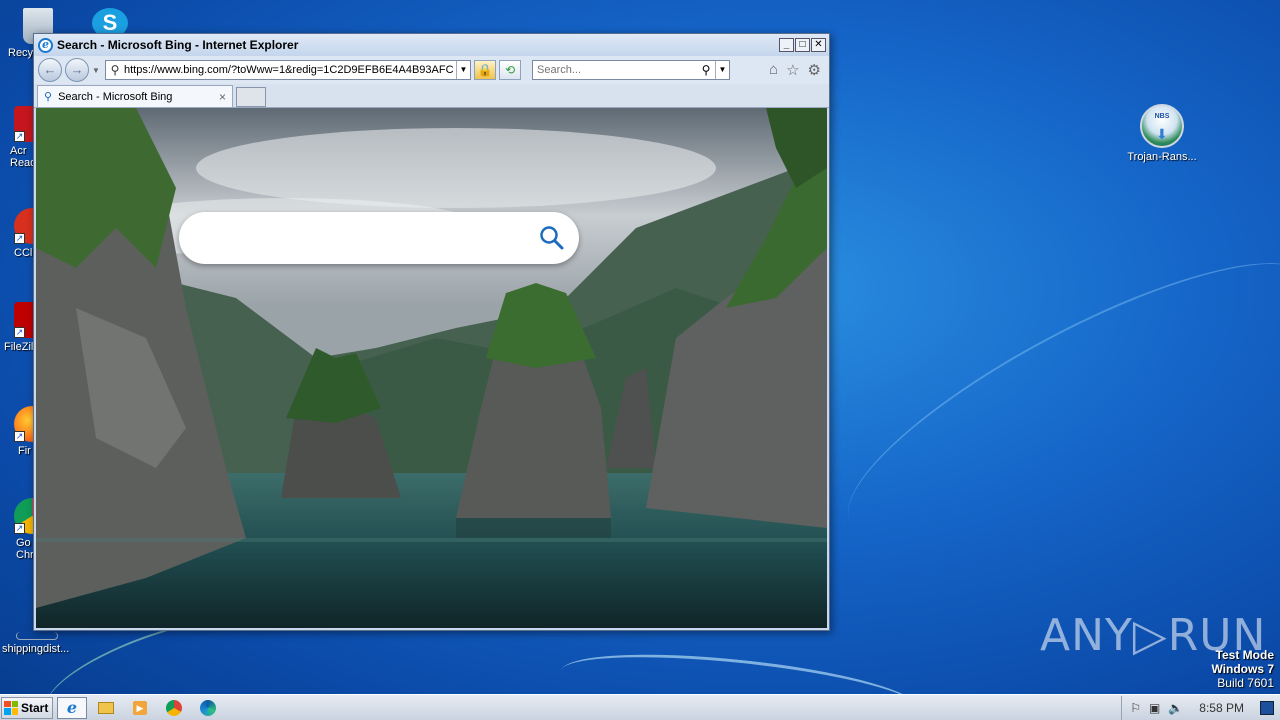  I want to click on security-lock-button: 🔒, so click(485, 70).